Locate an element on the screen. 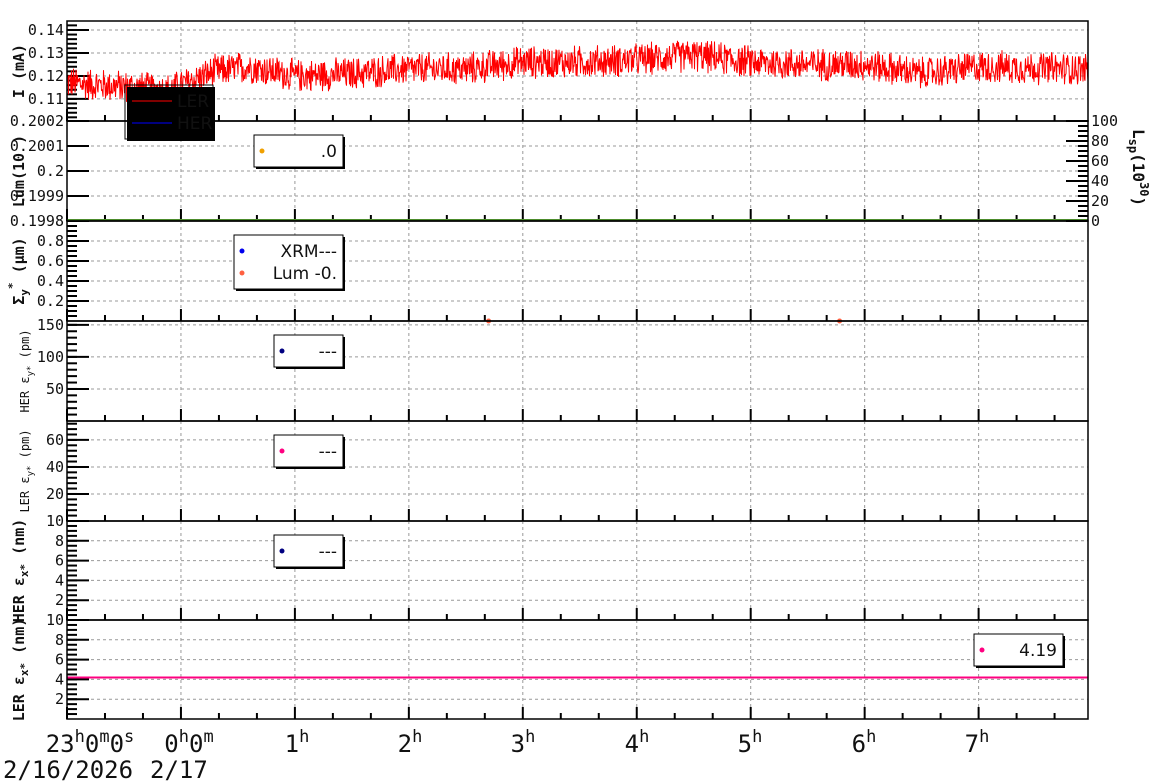  x-date-label: 2/17 is located at coordinates (179, 769).